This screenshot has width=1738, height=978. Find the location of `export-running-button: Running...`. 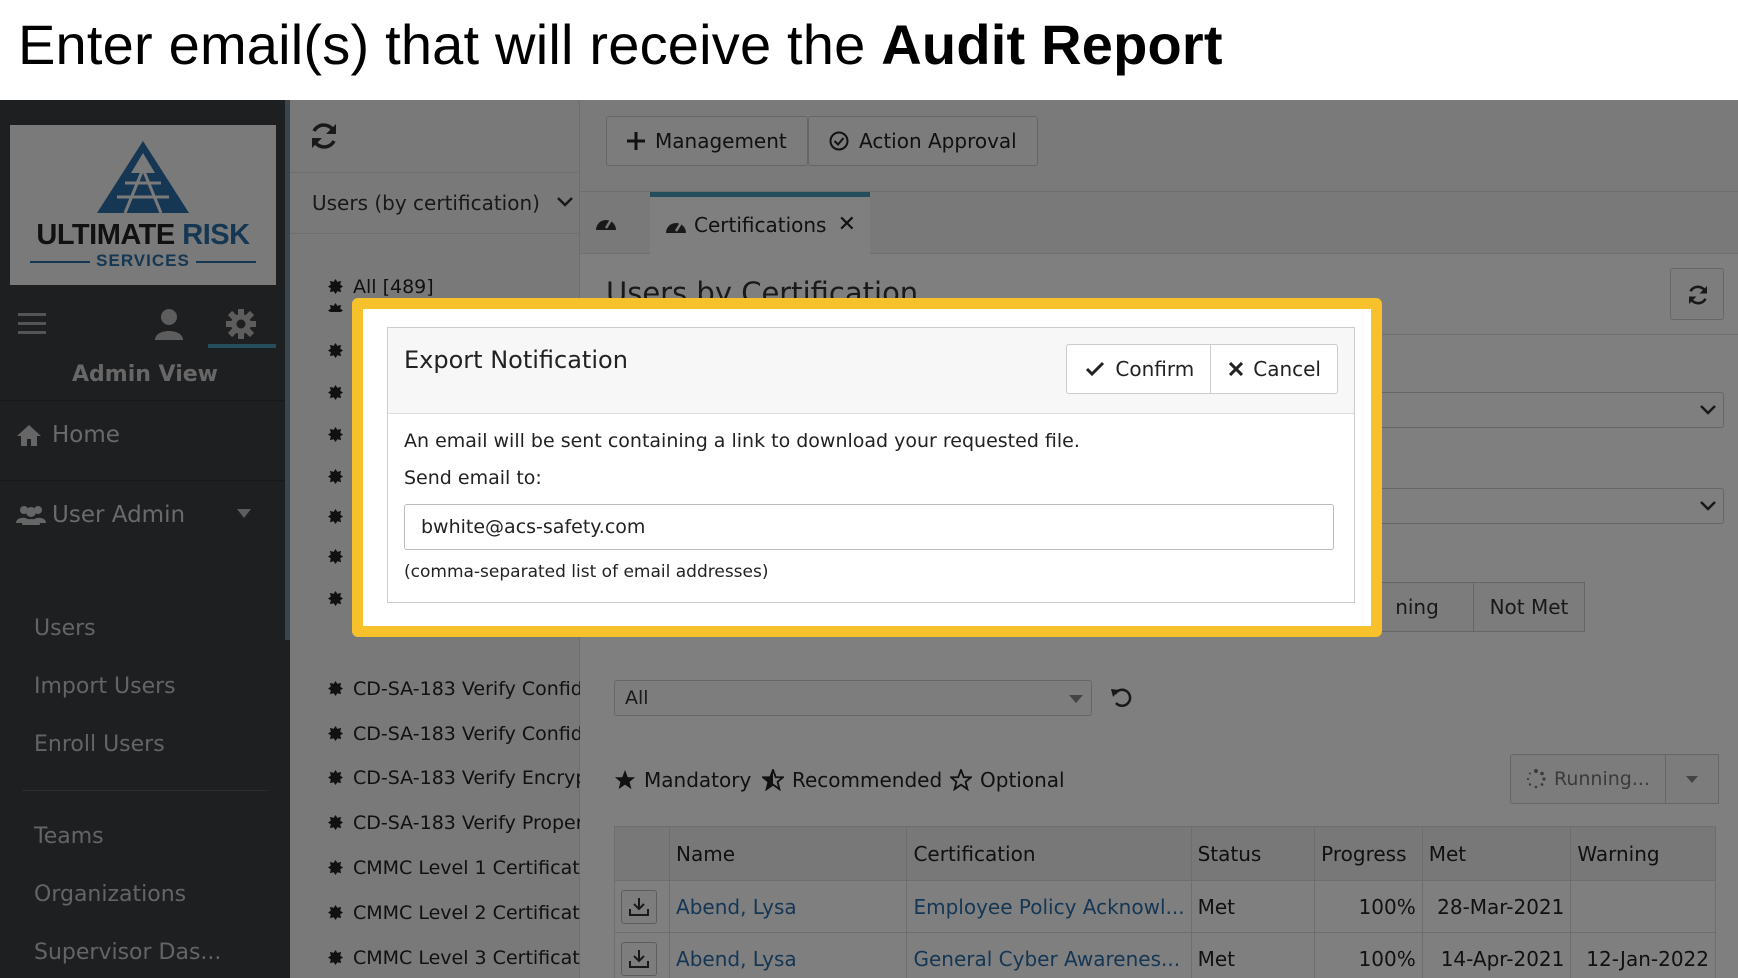

export-running-button: Running... is located at coordinates (1588, 779).